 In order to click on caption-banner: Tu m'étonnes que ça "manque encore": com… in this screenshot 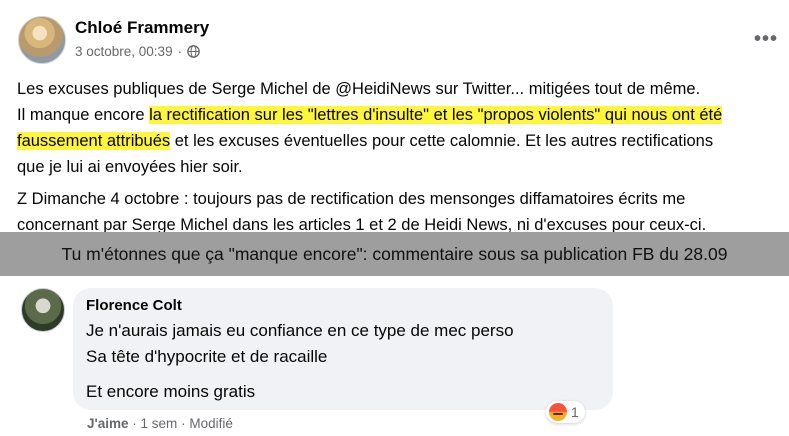, I will do `click(394, 254)`.